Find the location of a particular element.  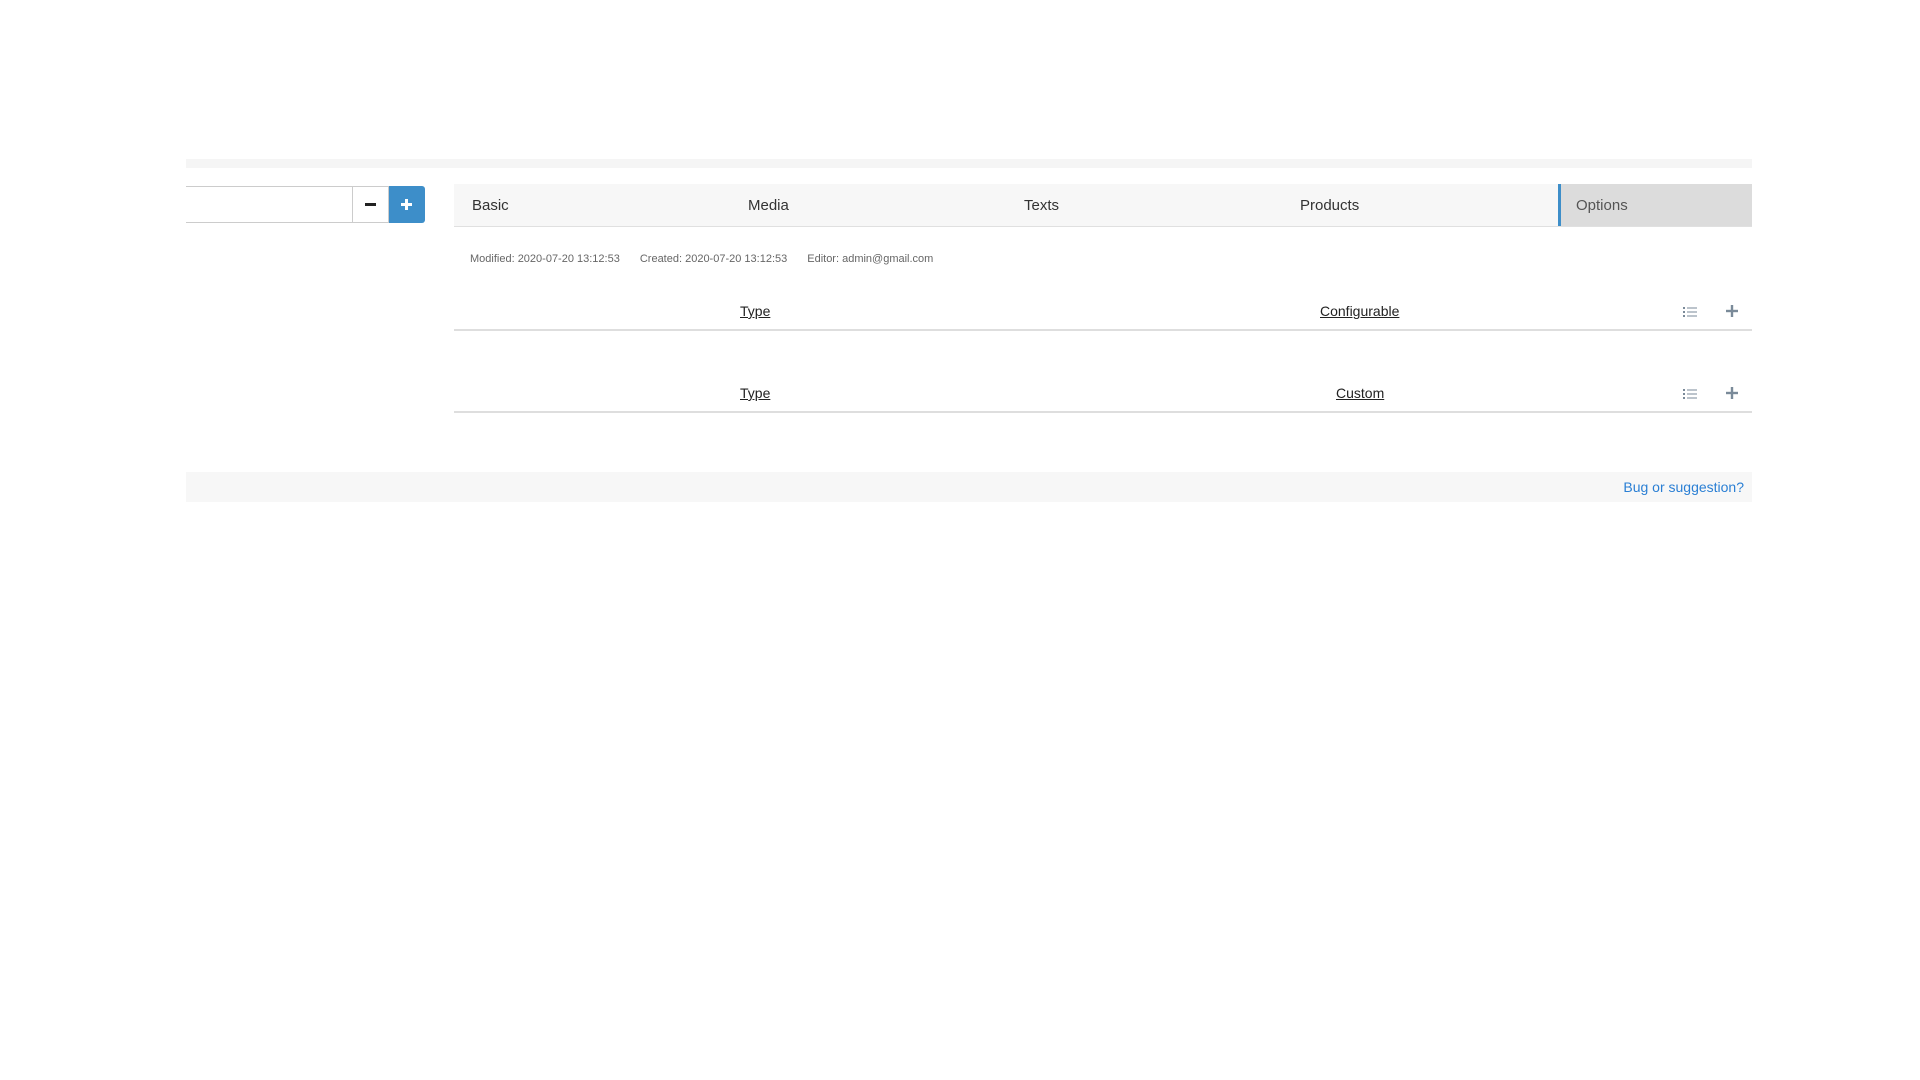

top-divider-strip is located at coordinates (969, 163).